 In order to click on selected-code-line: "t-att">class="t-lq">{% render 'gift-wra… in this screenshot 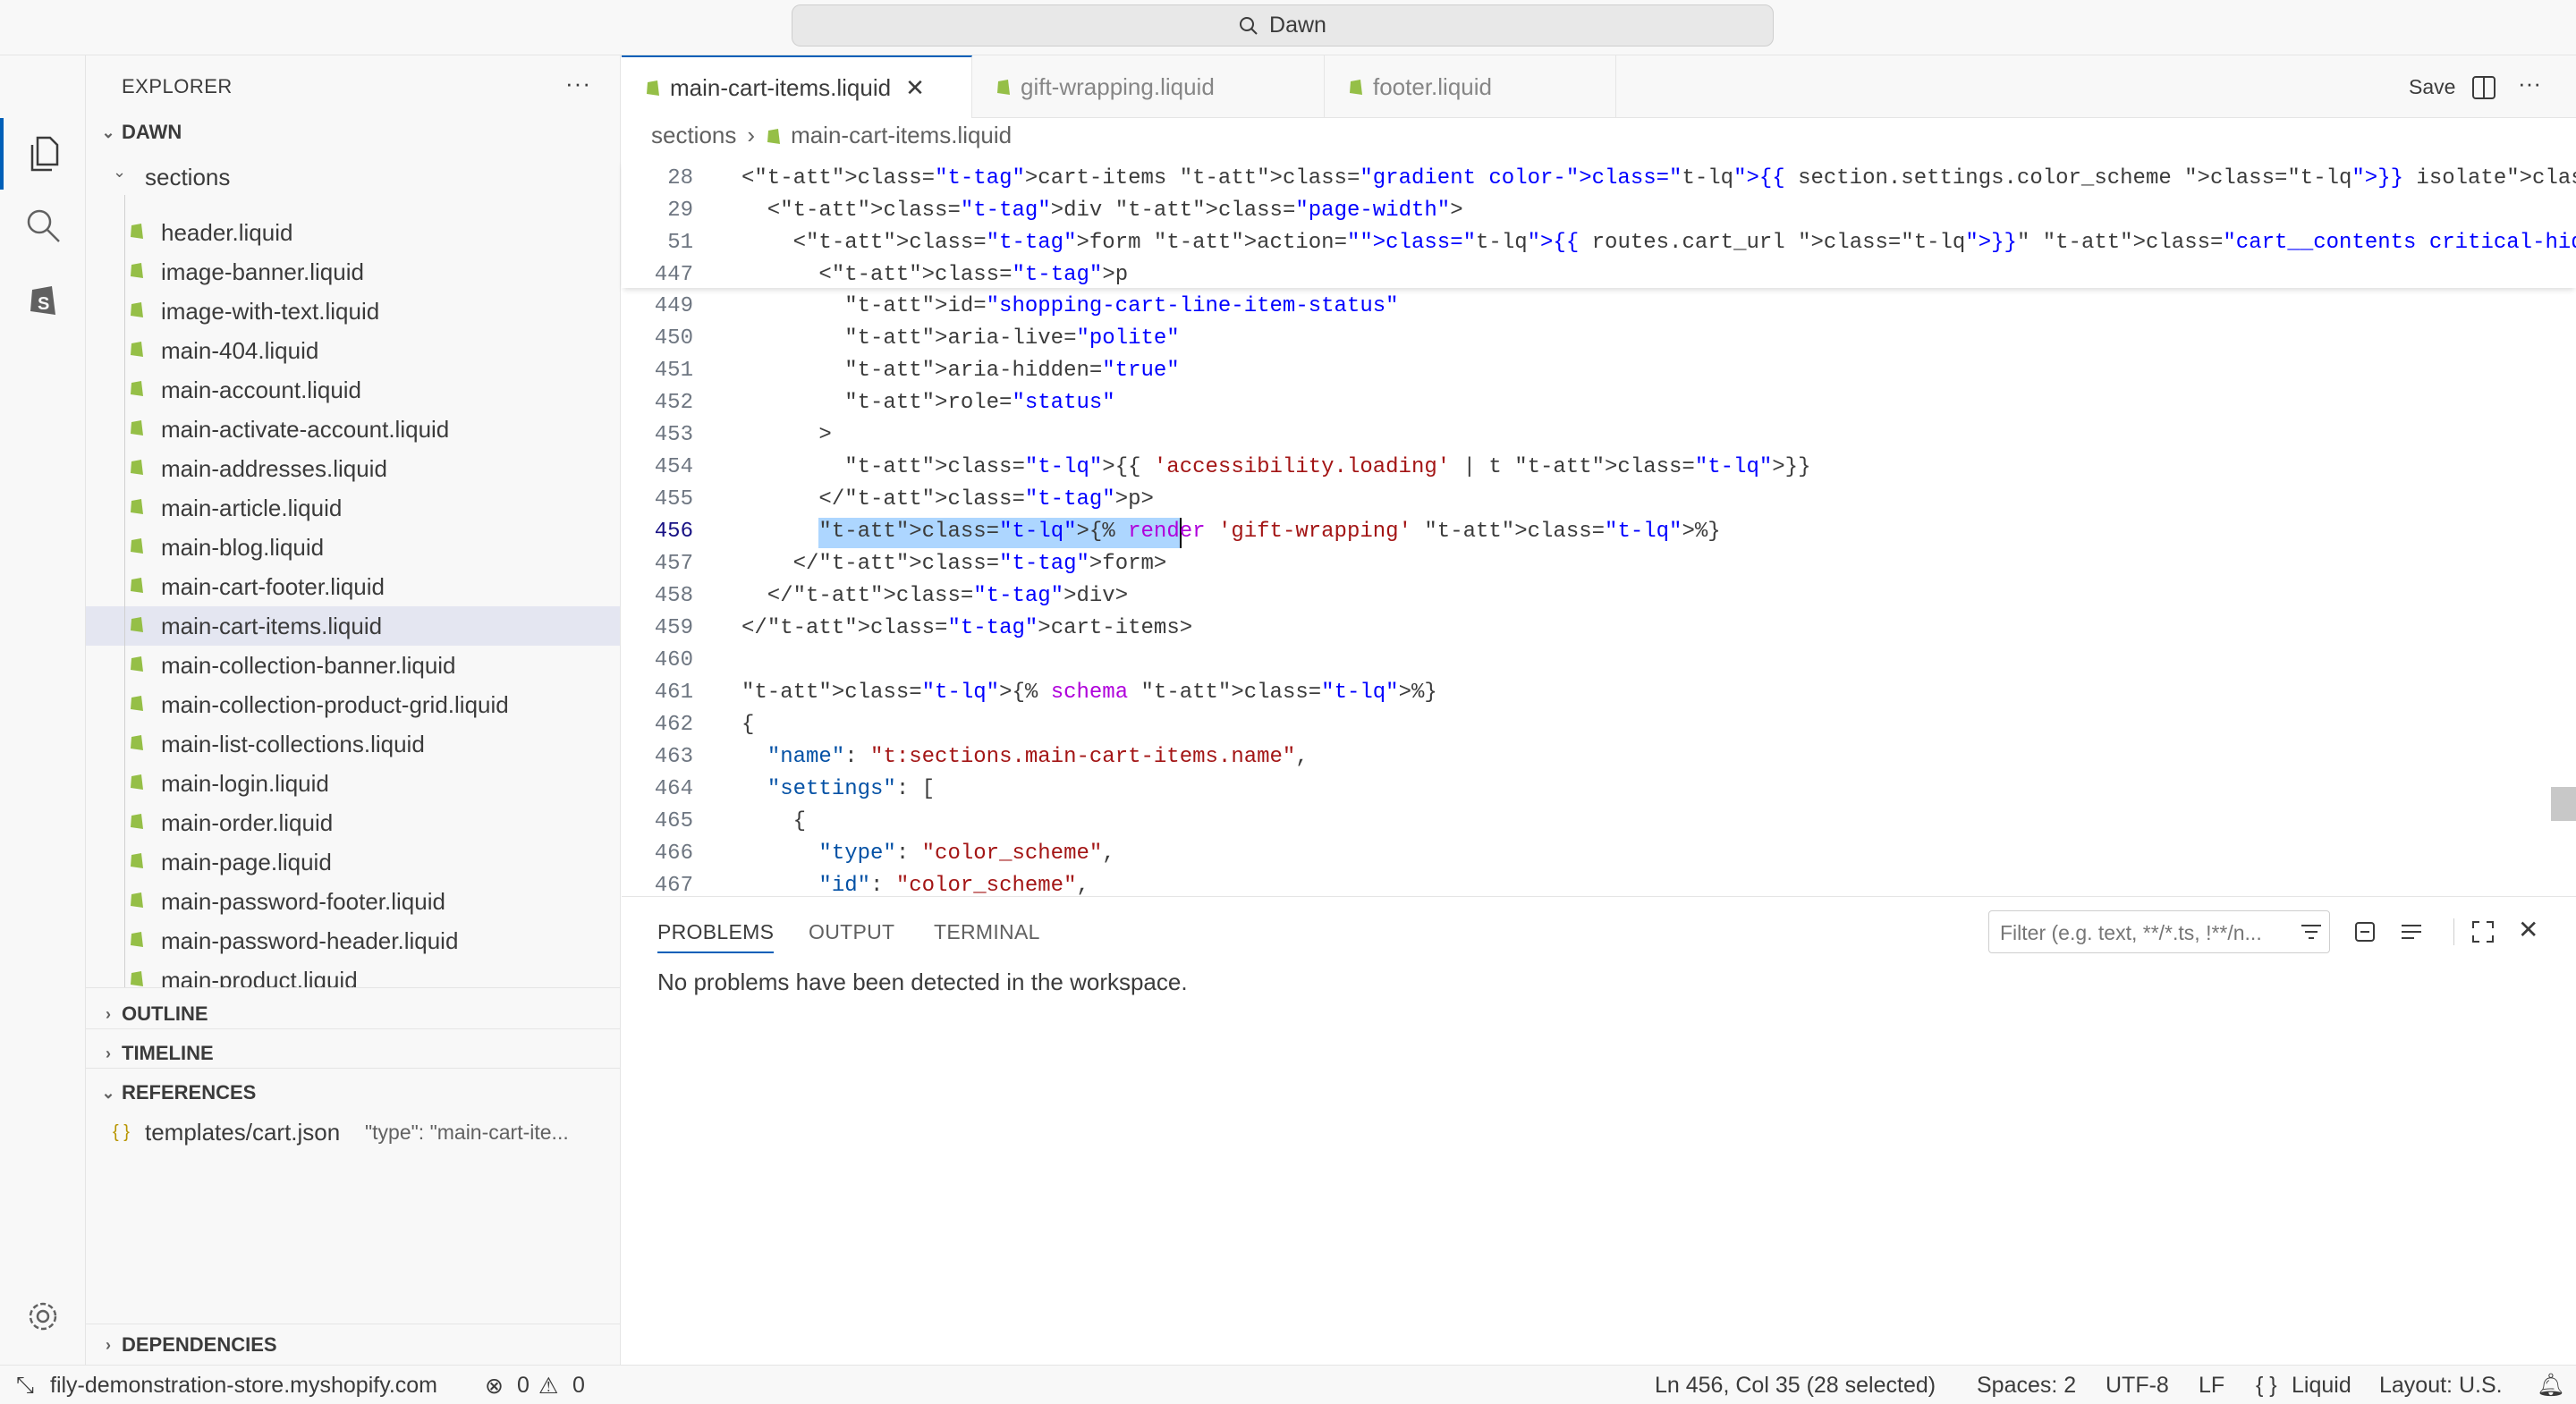, I will do `click(1230, 532)`.